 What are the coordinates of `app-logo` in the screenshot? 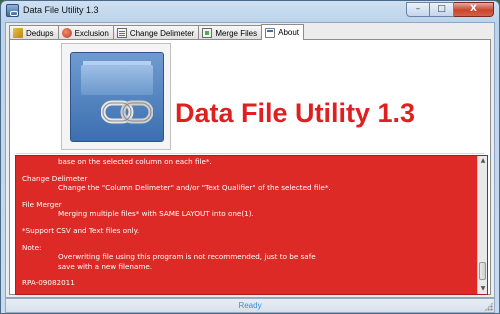 It's located at (116, 96).